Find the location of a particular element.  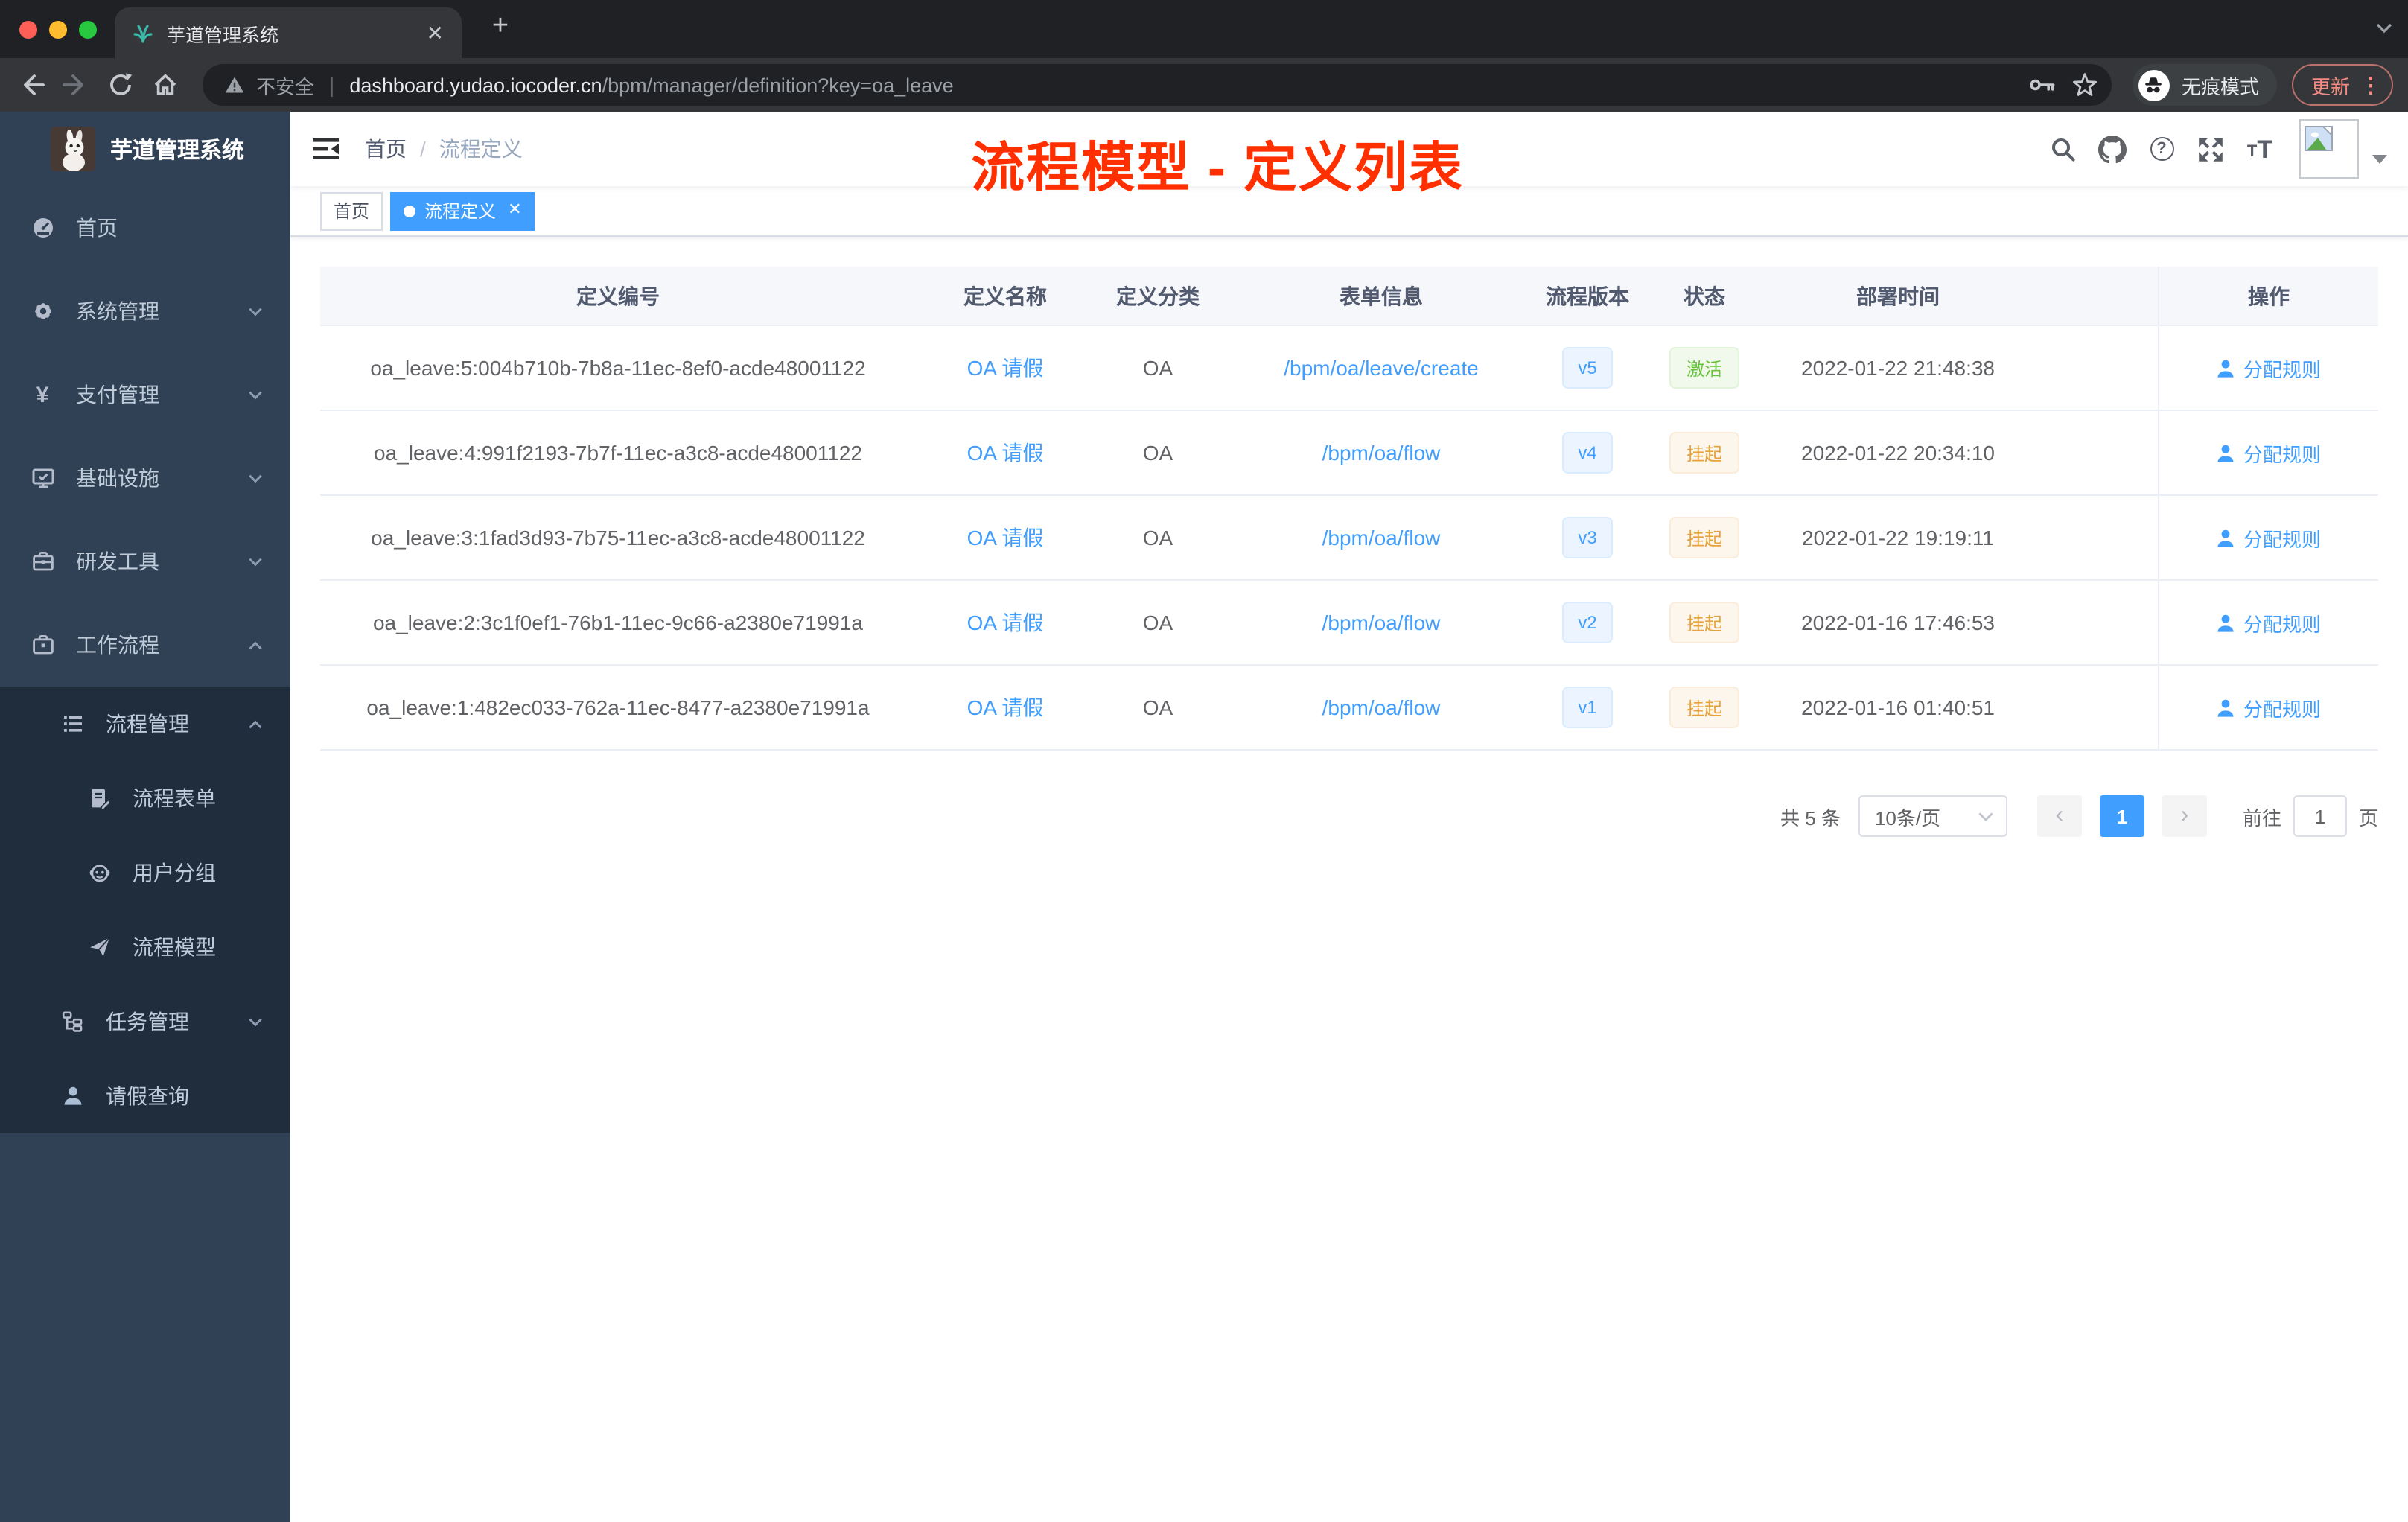

zoom-window-button is located at coordinates (88, 30).